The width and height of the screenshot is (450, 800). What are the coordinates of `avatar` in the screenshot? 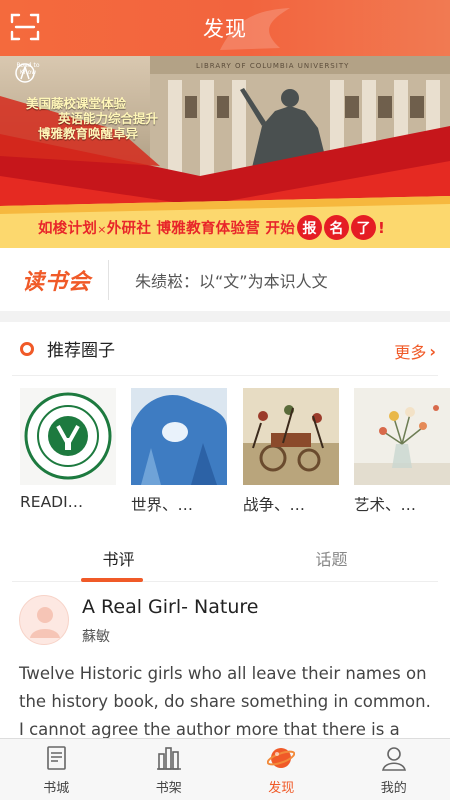 It's located at (44, 620).